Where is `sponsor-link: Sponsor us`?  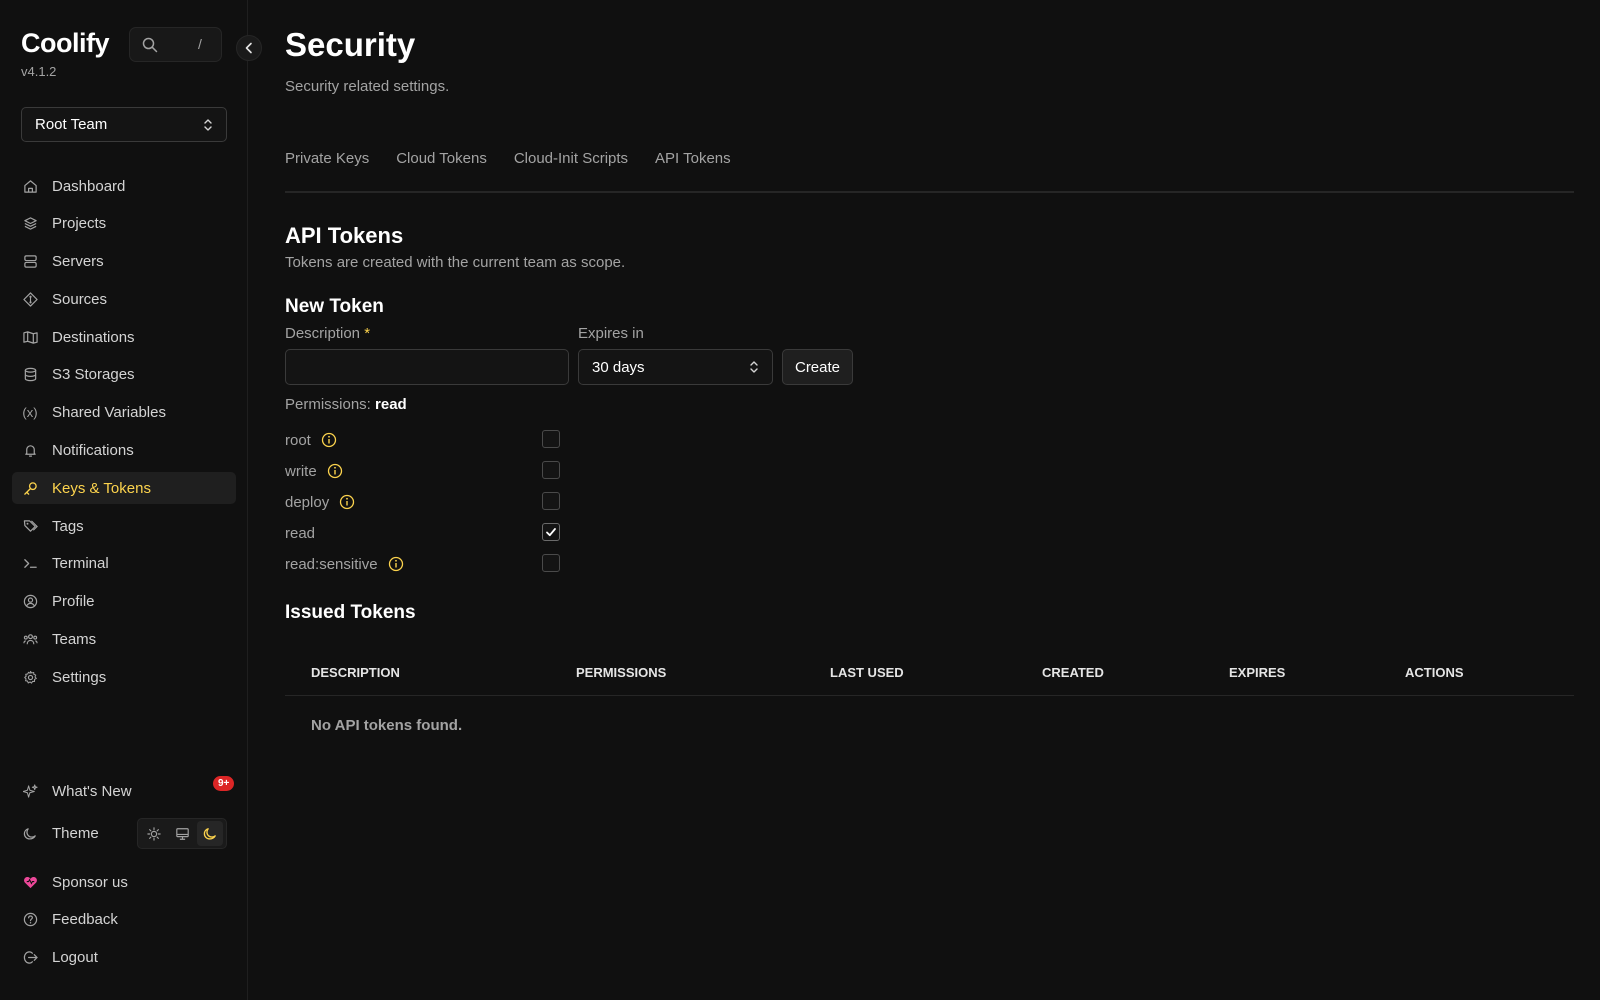
sponsor-link: Sponsor us is located at coordinates (124, 882).